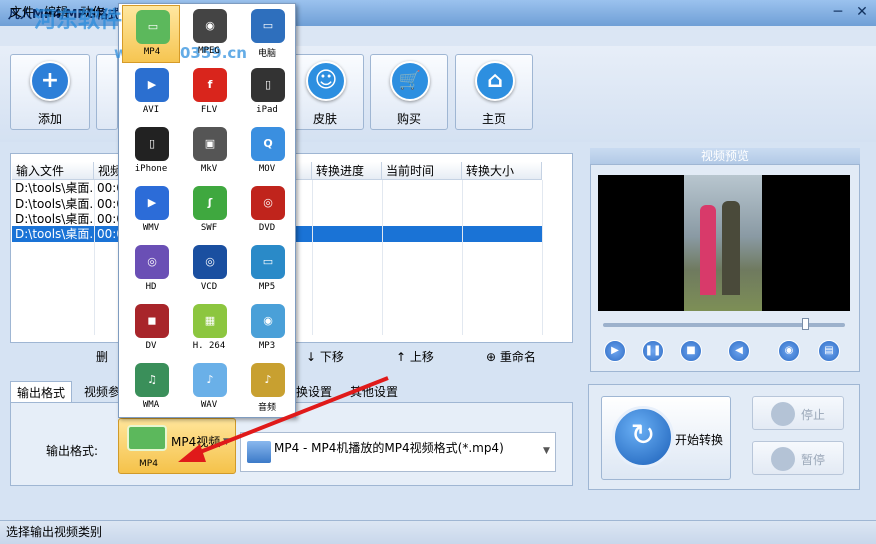 The width and height of the screenshot is (876, 544). Describe the element at coordinates (325, 92) in the screenshot. I see `skin-button: ☺ 皮肤` at that location.